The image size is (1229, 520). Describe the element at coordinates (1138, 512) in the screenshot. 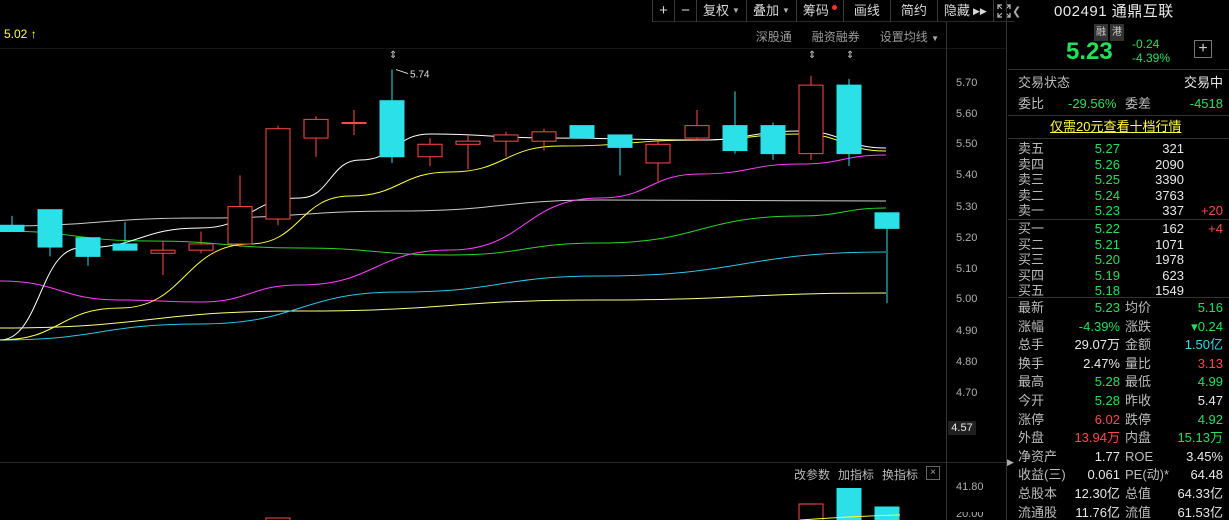

I see `stat-label: 流值` at that location.